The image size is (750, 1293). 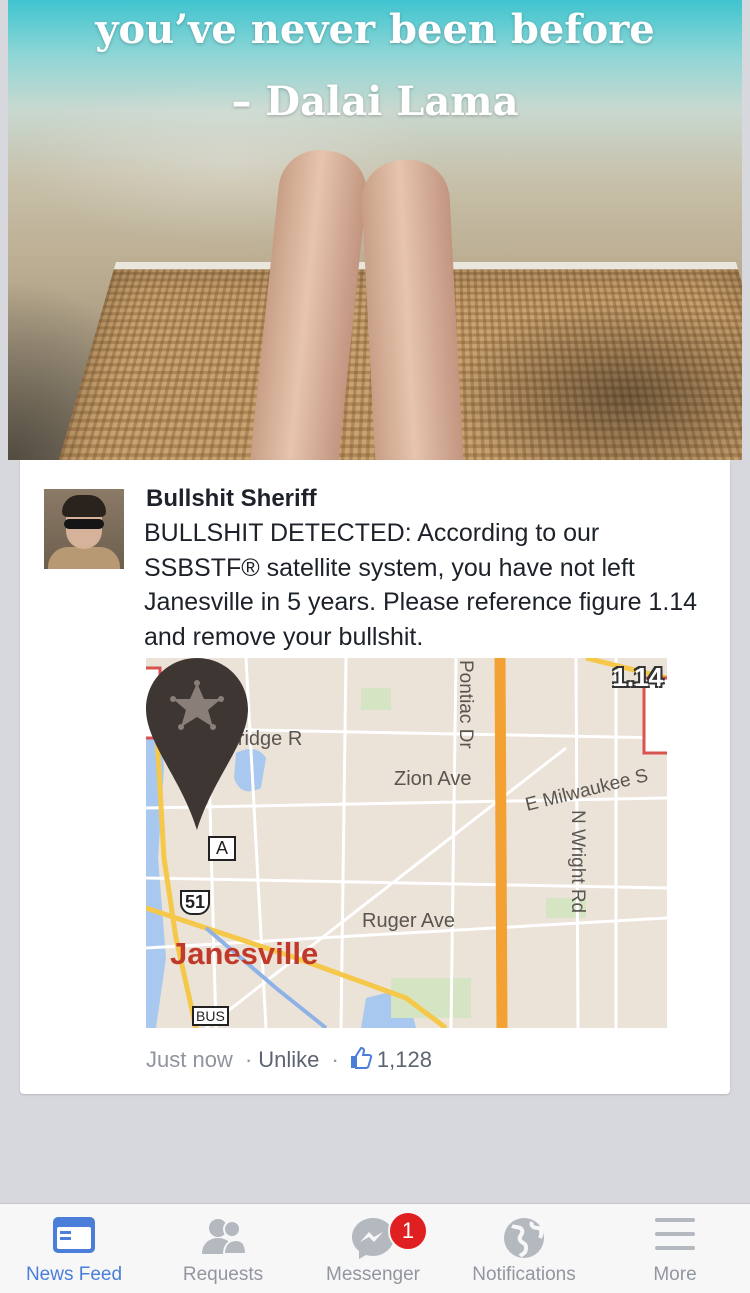 What do you see at coordinates (637, 677) in the screenshot?
I see `figure-label: 1.14` at bounding box center [637, 677].